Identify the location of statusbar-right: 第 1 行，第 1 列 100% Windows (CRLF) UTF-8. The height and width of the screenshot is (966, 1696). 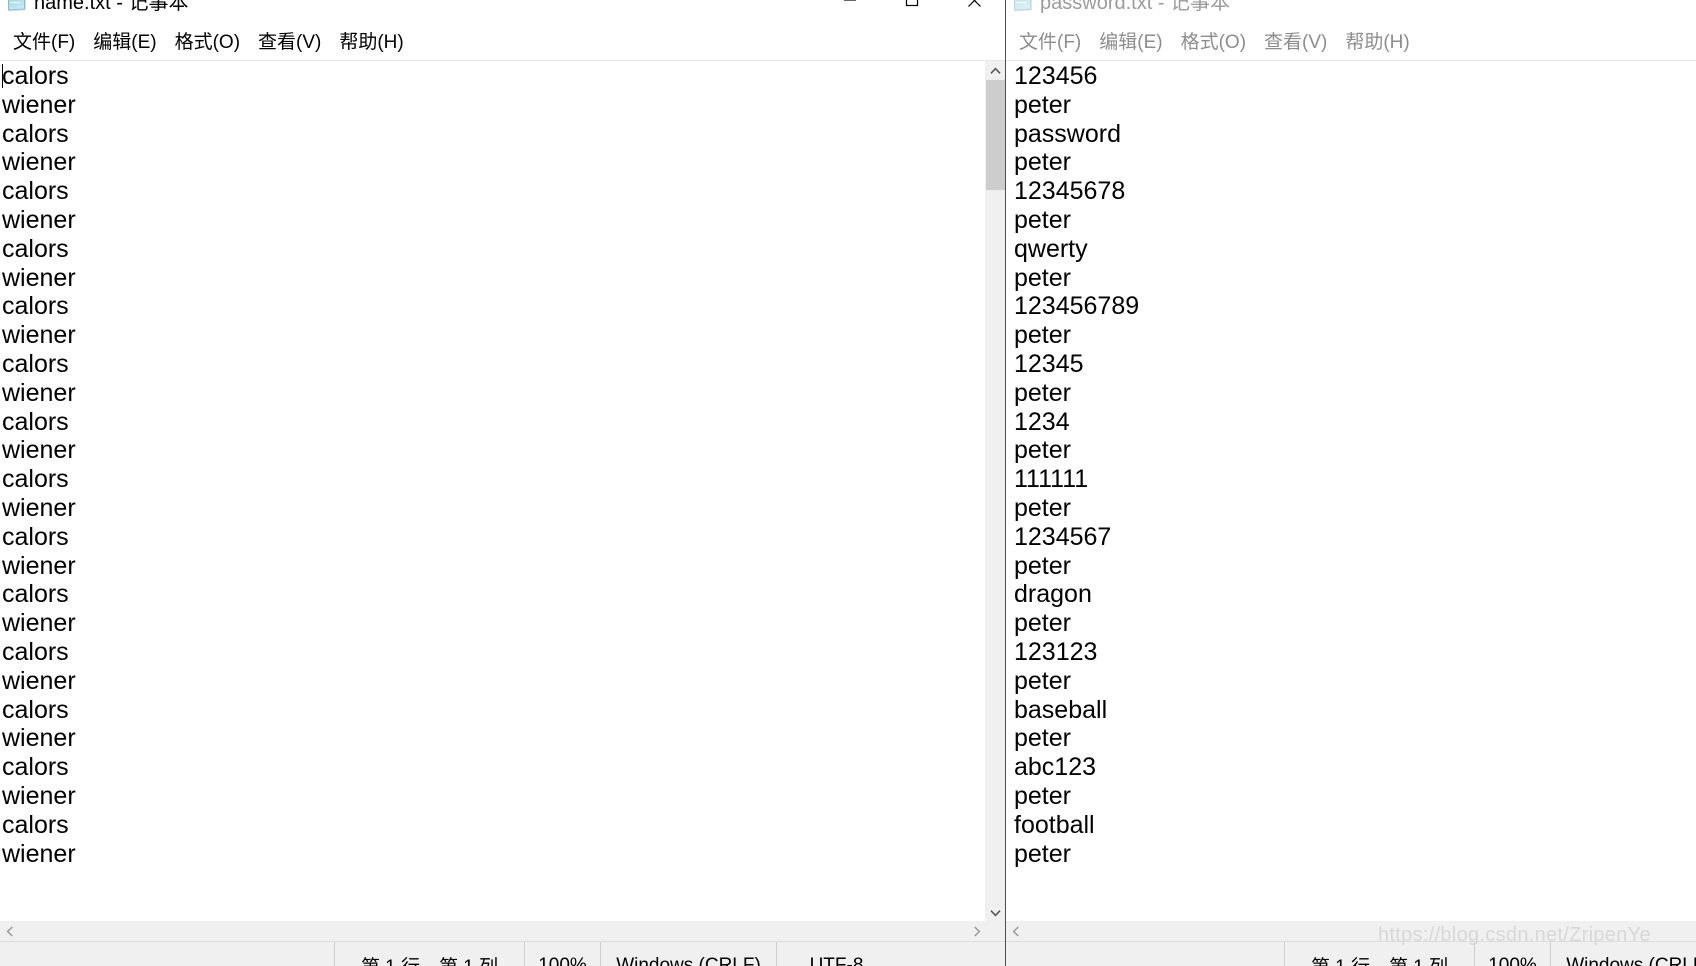
(1351, 953).